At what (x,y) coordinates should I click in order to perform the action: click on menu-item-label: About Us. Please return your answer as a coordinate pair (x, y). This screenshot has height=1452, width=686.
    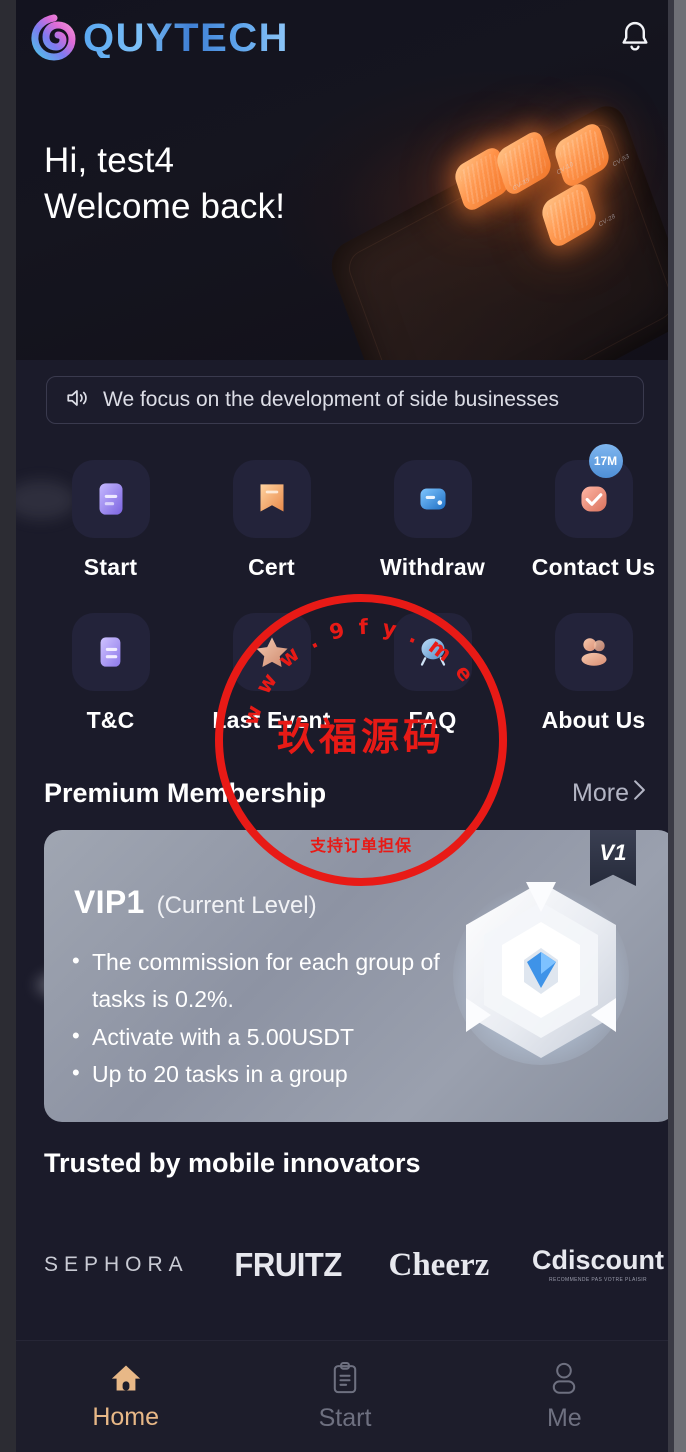
    Looking at the image, I should click on (593, 720).